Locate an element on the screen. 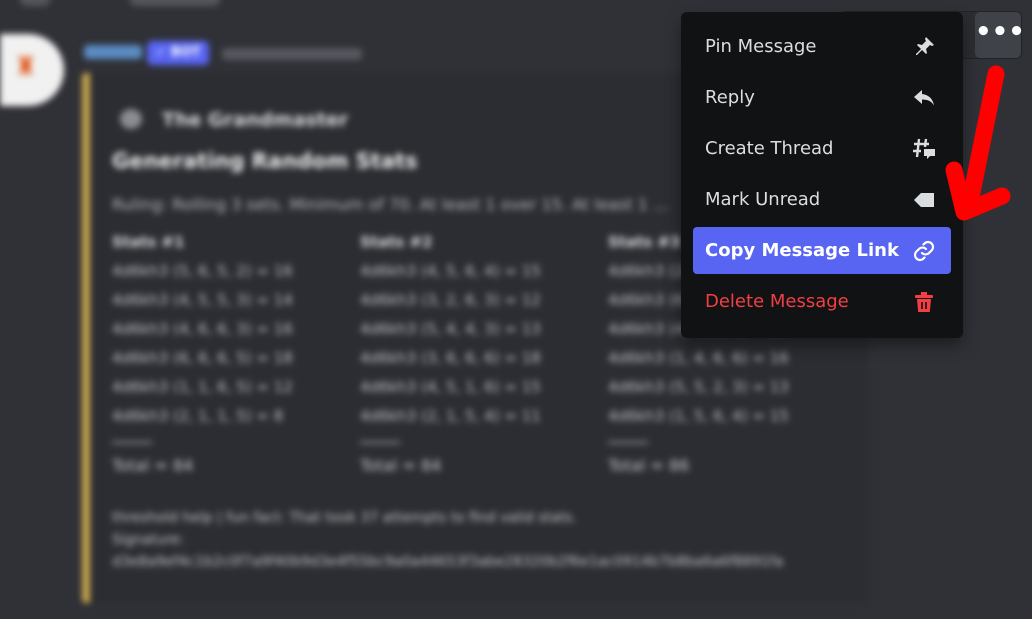  red-arrow-annotation is located at coordinates (978, 143).